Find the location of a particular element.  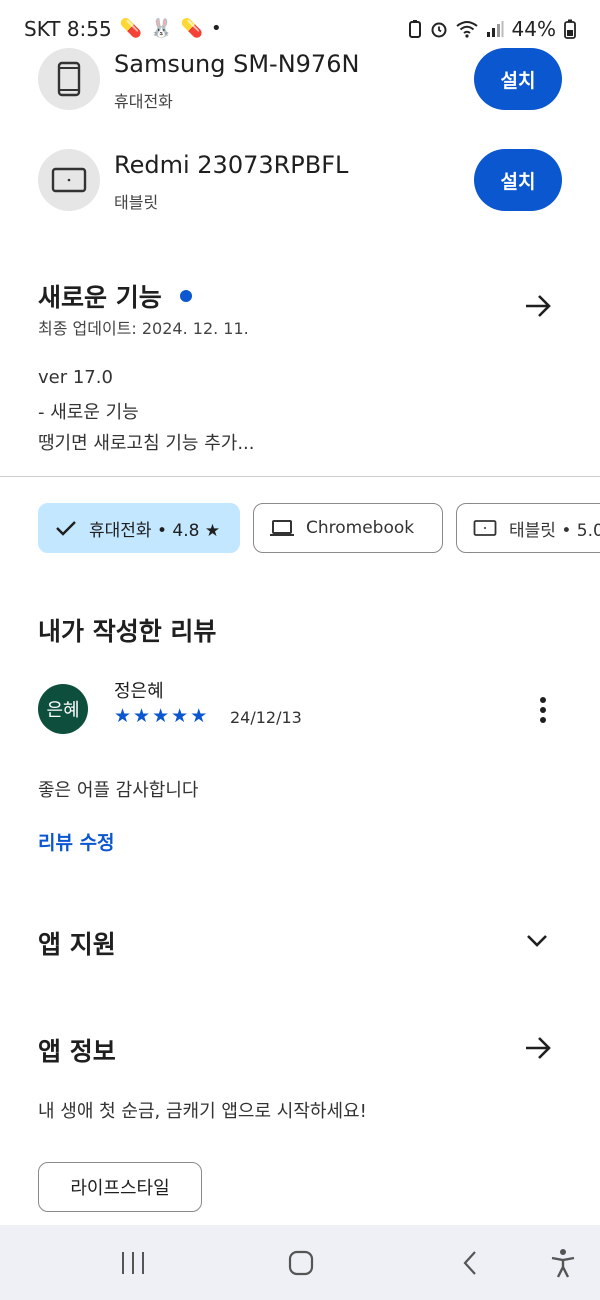

star-rating: ★ ★ ★ ★ ★ is located at coordinates (160, 716).